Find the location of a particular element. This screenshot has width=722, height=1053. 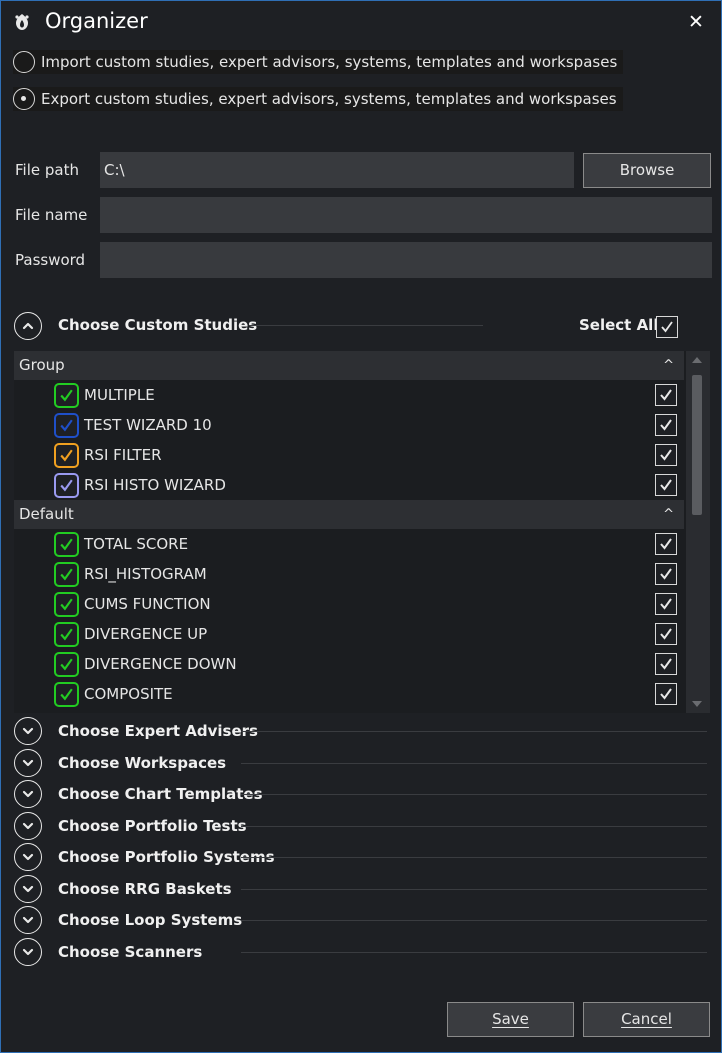

cancel-button: Cancel is located at coordinates (646, 1019).